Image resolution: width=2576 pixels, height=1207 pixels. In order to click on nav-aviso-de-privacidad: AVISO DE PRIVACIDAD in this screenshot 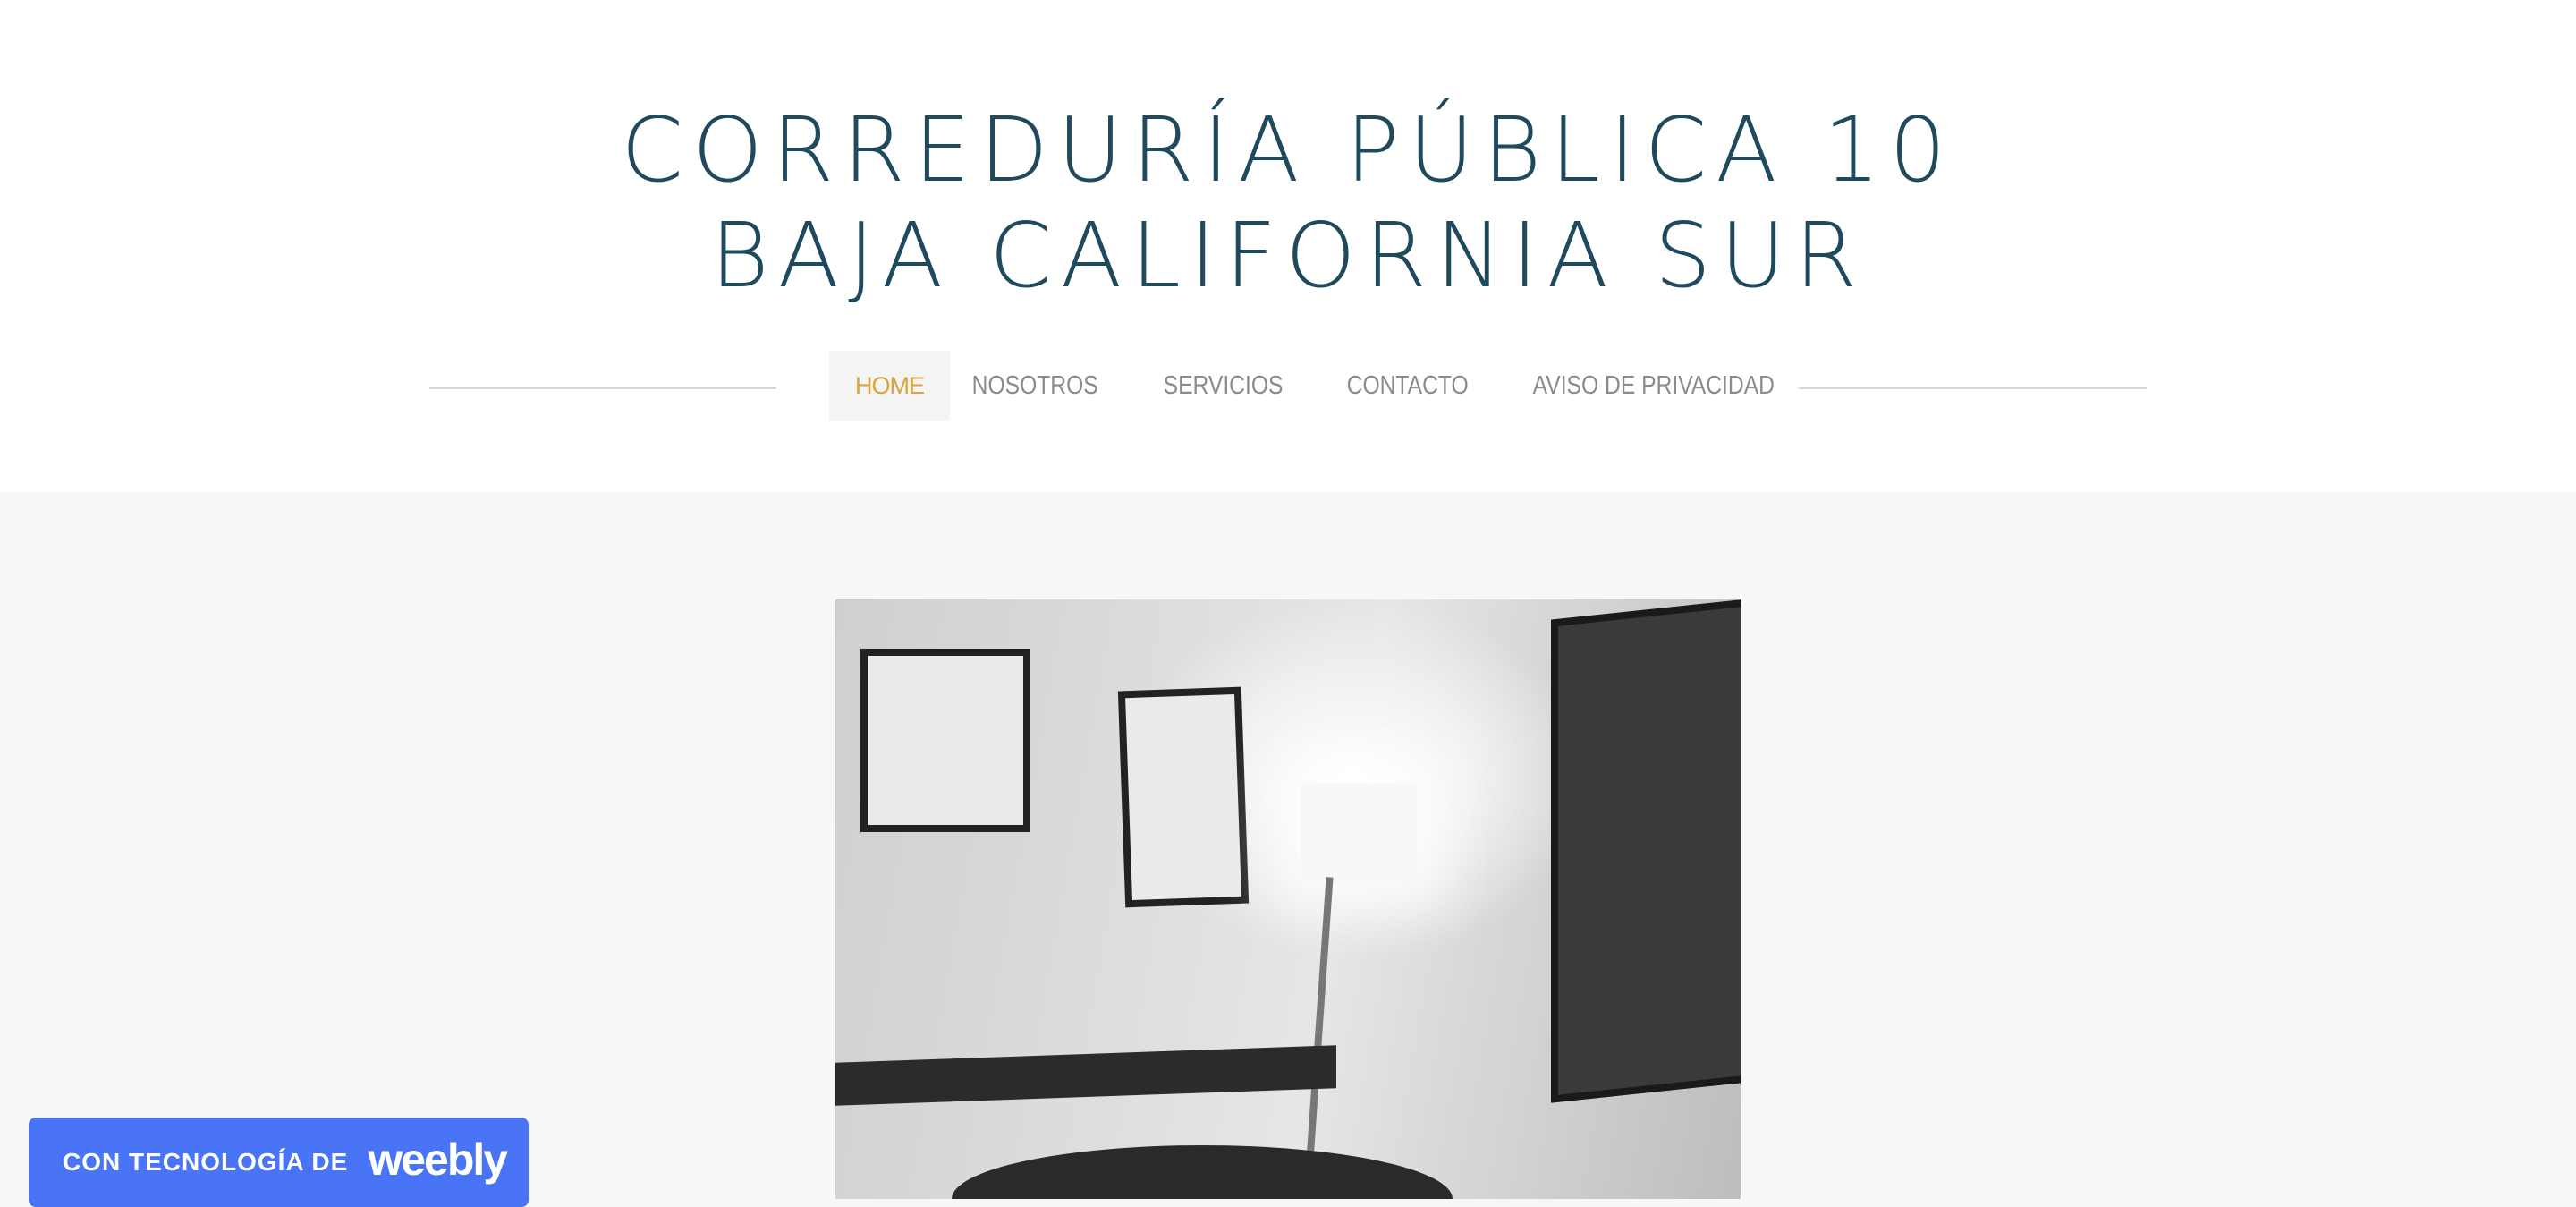, I will do `click(1654, 386)`.